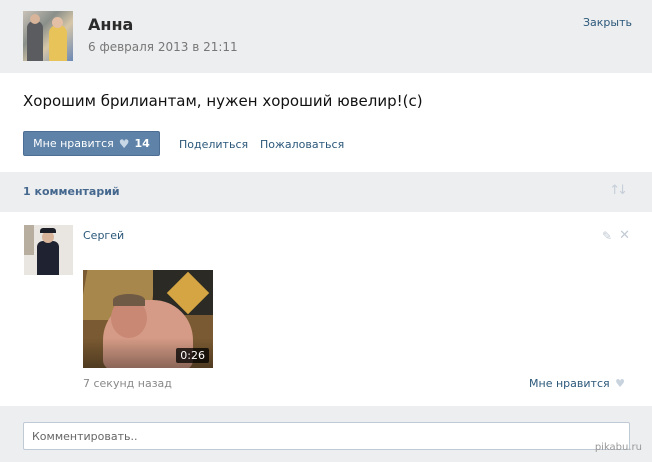 This screenshot has width=652, height=462. I want to click on share-link: Поделиться, so click(213, 144).